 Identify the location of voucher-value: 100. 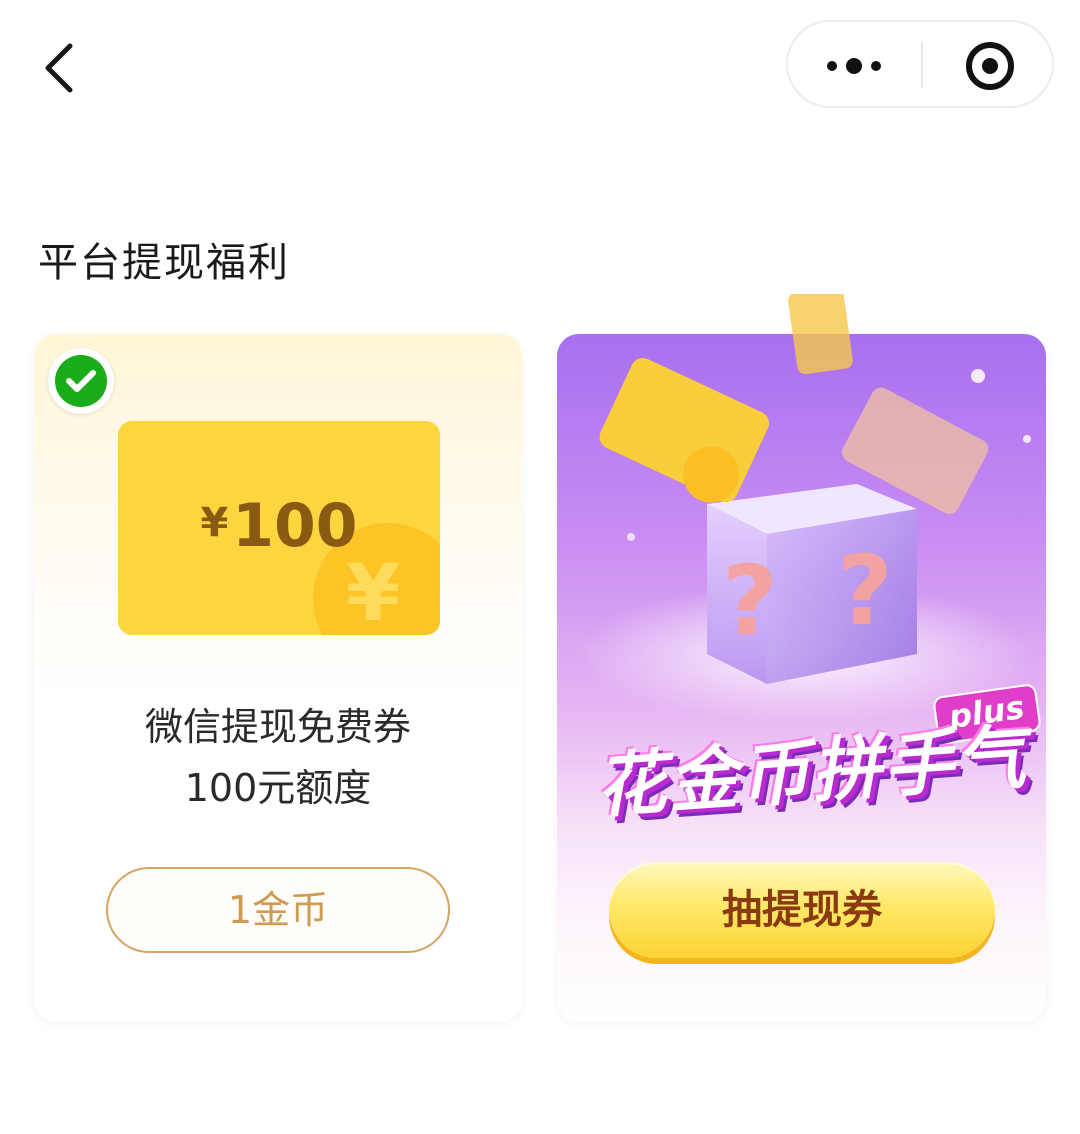
(295, 526).